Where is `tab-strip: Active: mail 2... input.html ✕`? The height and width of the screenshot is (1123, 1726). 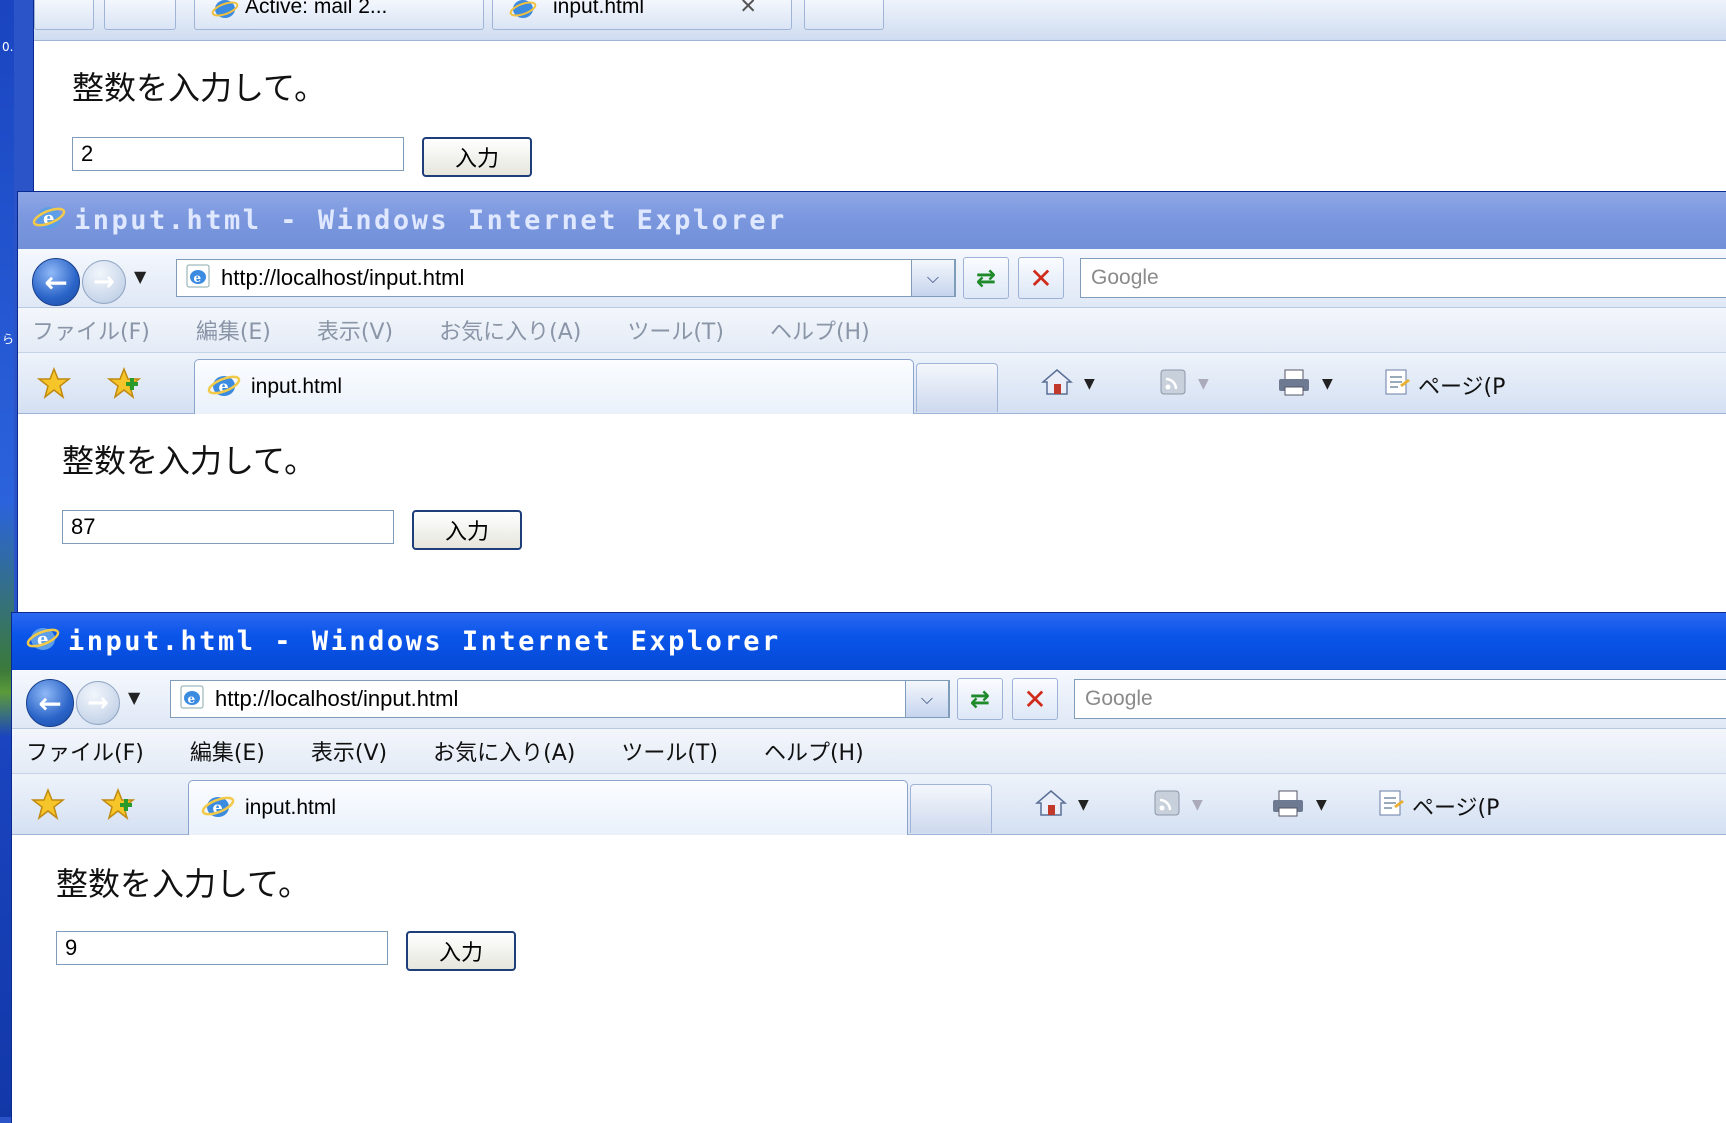
tab-strip: Active: mail 2... input.html ✕ is located at coordinates (880, 20).